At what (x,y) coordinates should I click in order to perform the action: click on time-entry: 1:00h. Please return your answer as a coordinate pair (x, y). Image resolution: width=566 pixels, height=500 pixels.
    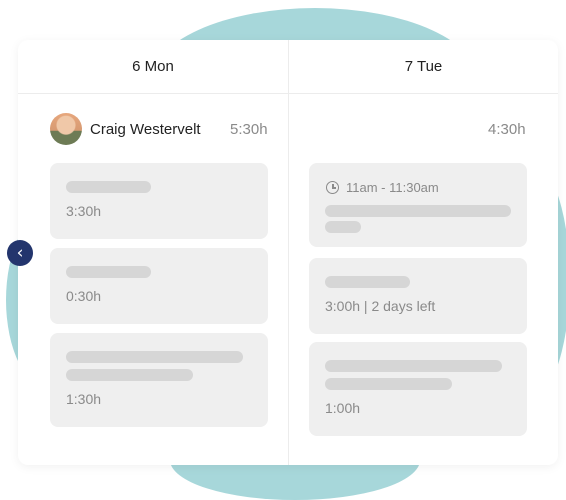
    Looking at the image, I should click on (418, 389).